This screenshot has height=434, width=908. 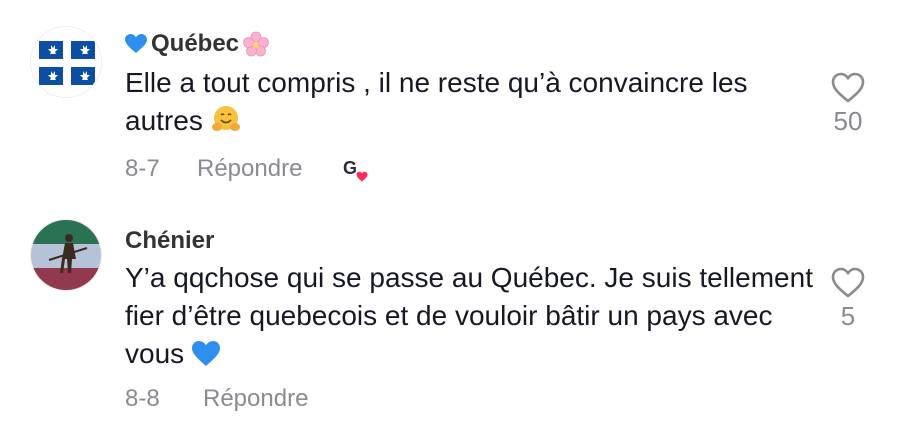 I want to click on like-button: 5, so click(x=848, y=299).